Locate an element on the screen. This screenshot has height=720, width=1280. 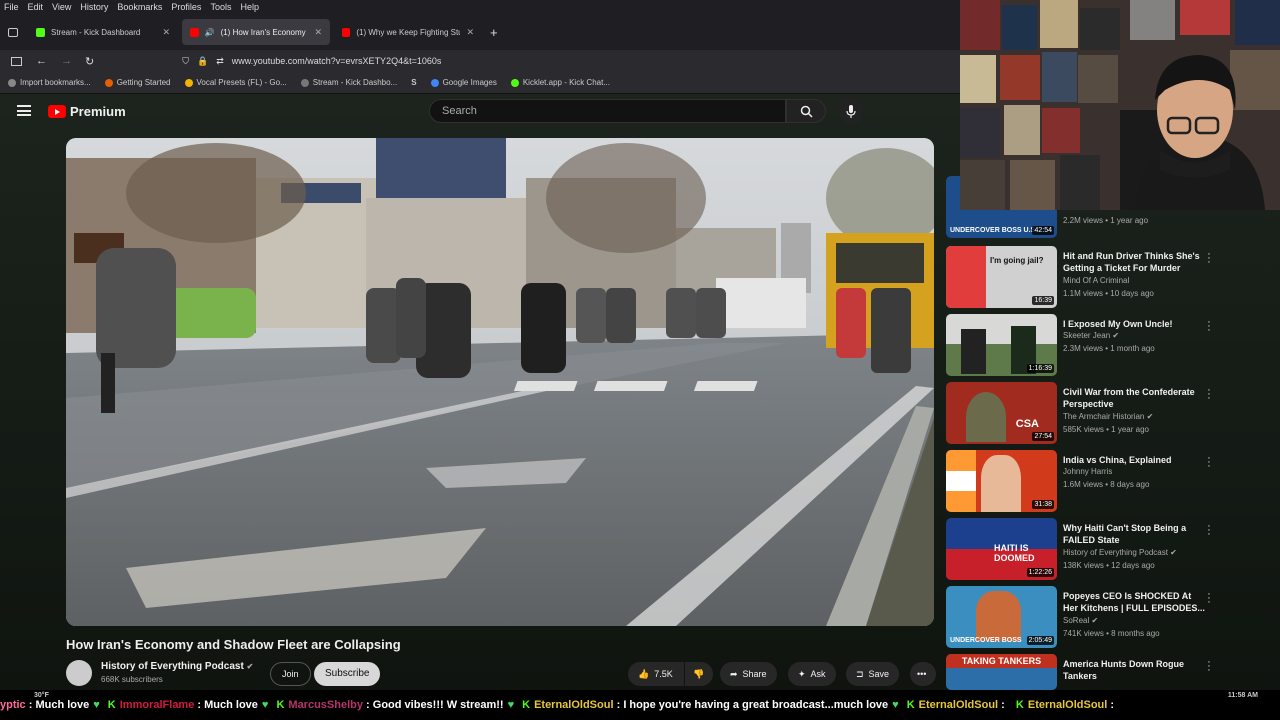
menu-help: Help is located at coordinates (249, 7).